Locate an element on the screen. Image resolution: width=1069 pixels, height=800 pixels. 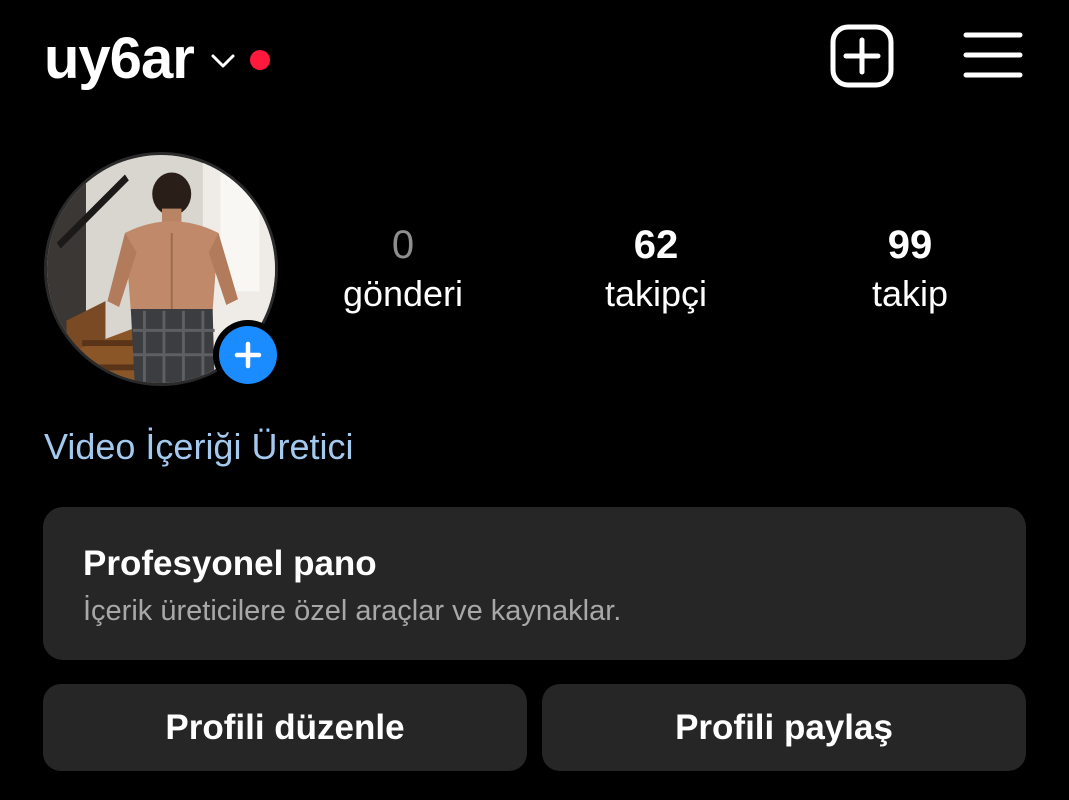
following-count: 99 is located at coordinates (910, 245).